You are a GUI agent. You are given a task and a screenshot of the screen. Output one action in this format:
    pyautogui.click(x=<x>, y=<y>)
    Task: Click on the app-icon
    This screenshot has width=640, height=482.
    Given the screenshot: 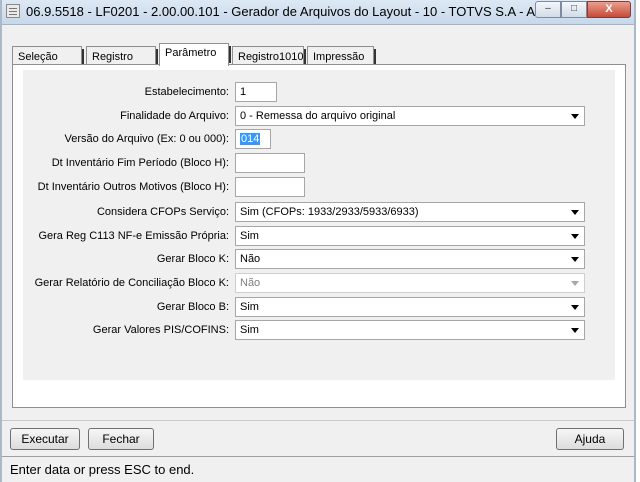 What is the action you would take?
    pyautogui.click(x=13, y=11)
    